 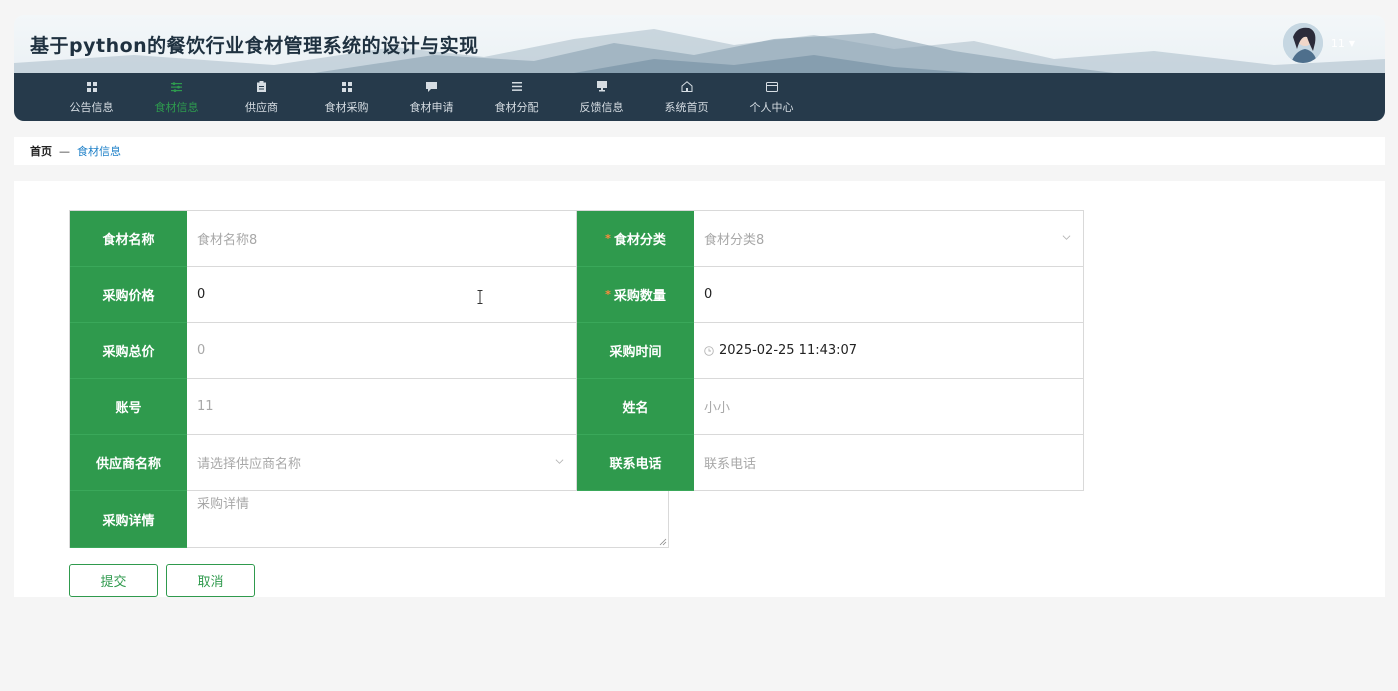 I want to click on purchase-total-label: 采购总价, so click(x=128, y=351).